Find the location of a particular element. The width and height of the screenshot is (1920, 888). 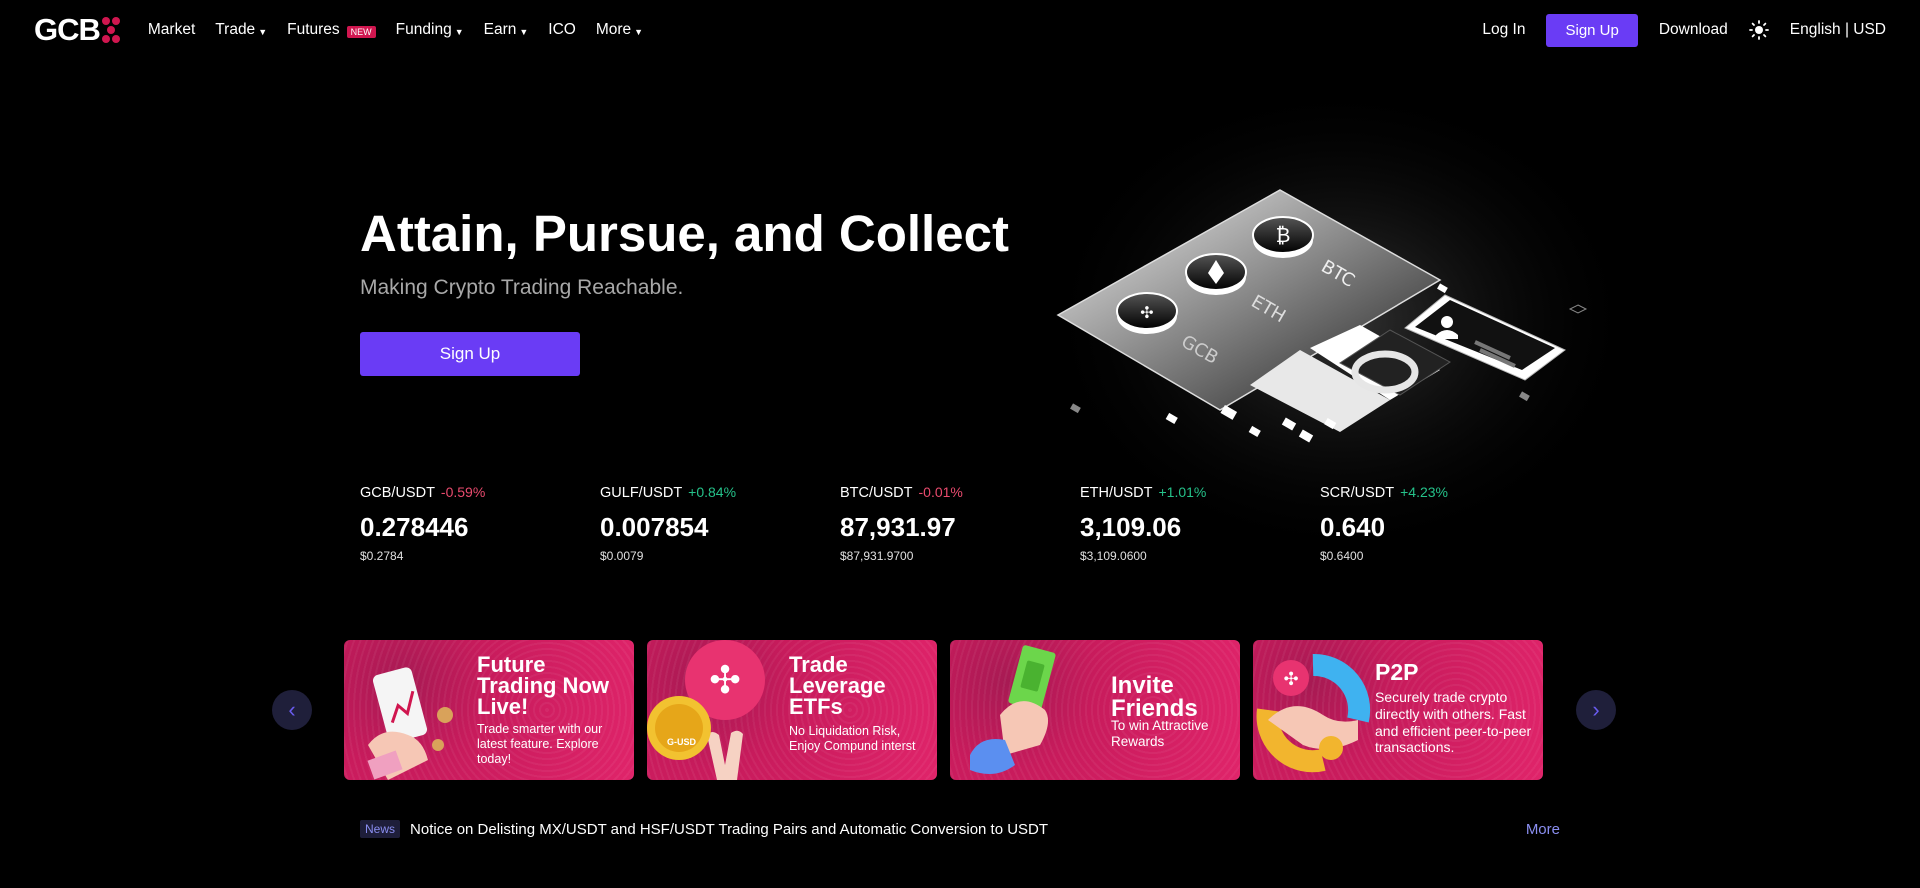

ticker-usd: $3,109.0600 is located at coordinates (1113, 556).